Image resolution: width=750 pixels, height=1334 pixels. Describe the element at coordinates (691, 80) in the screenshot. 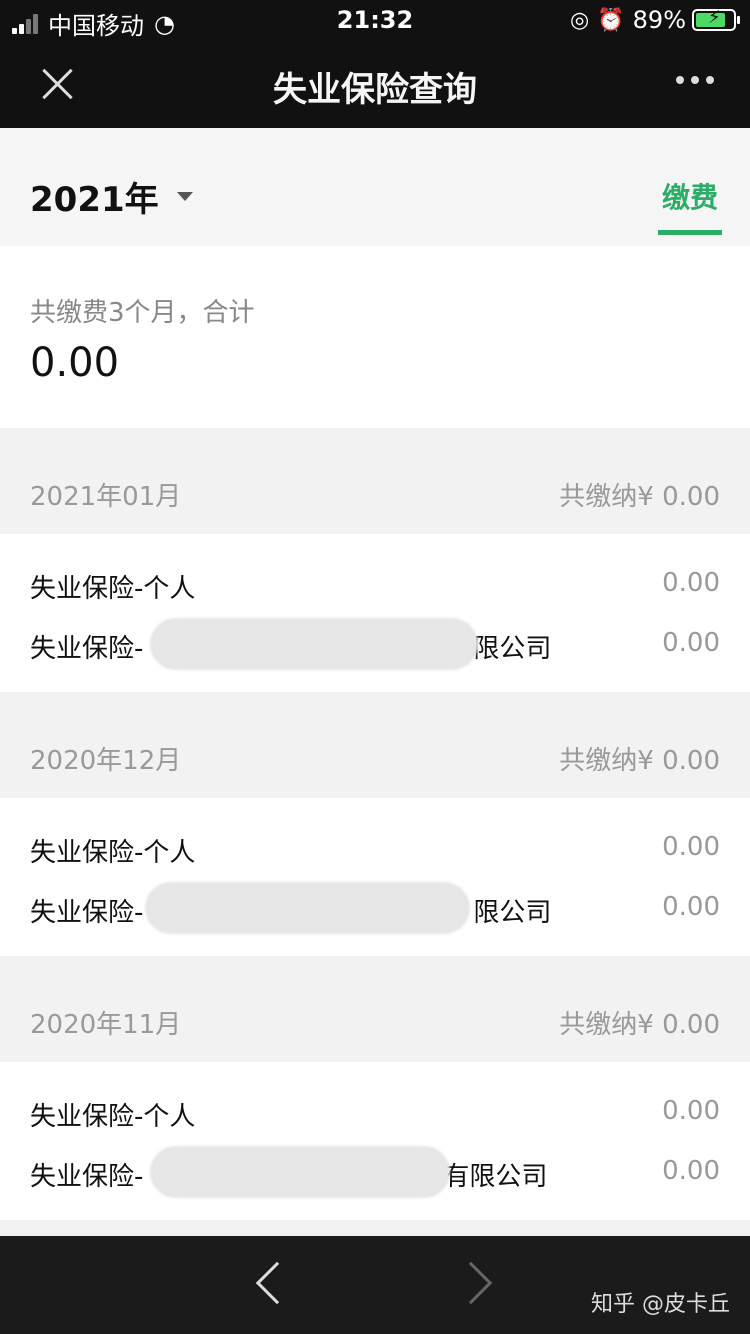

I see `more-icon` at that location.